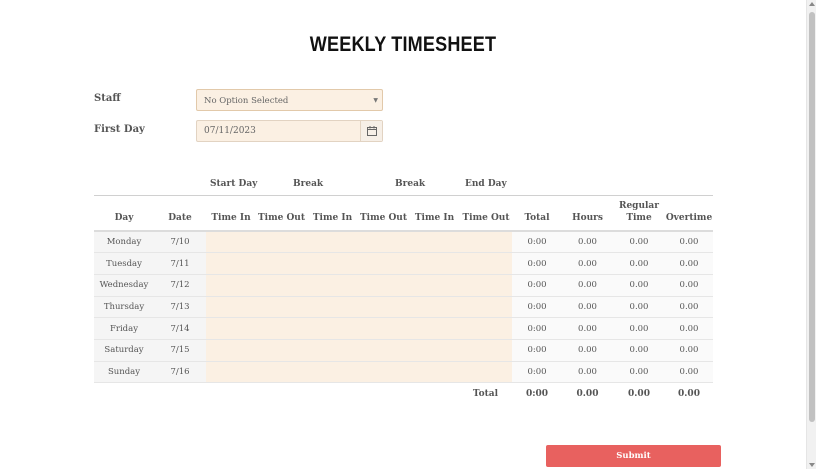 The height and width of the screenshot is (469, 816). I want to click on footer-overtime: 0.00, so click(689, 393).